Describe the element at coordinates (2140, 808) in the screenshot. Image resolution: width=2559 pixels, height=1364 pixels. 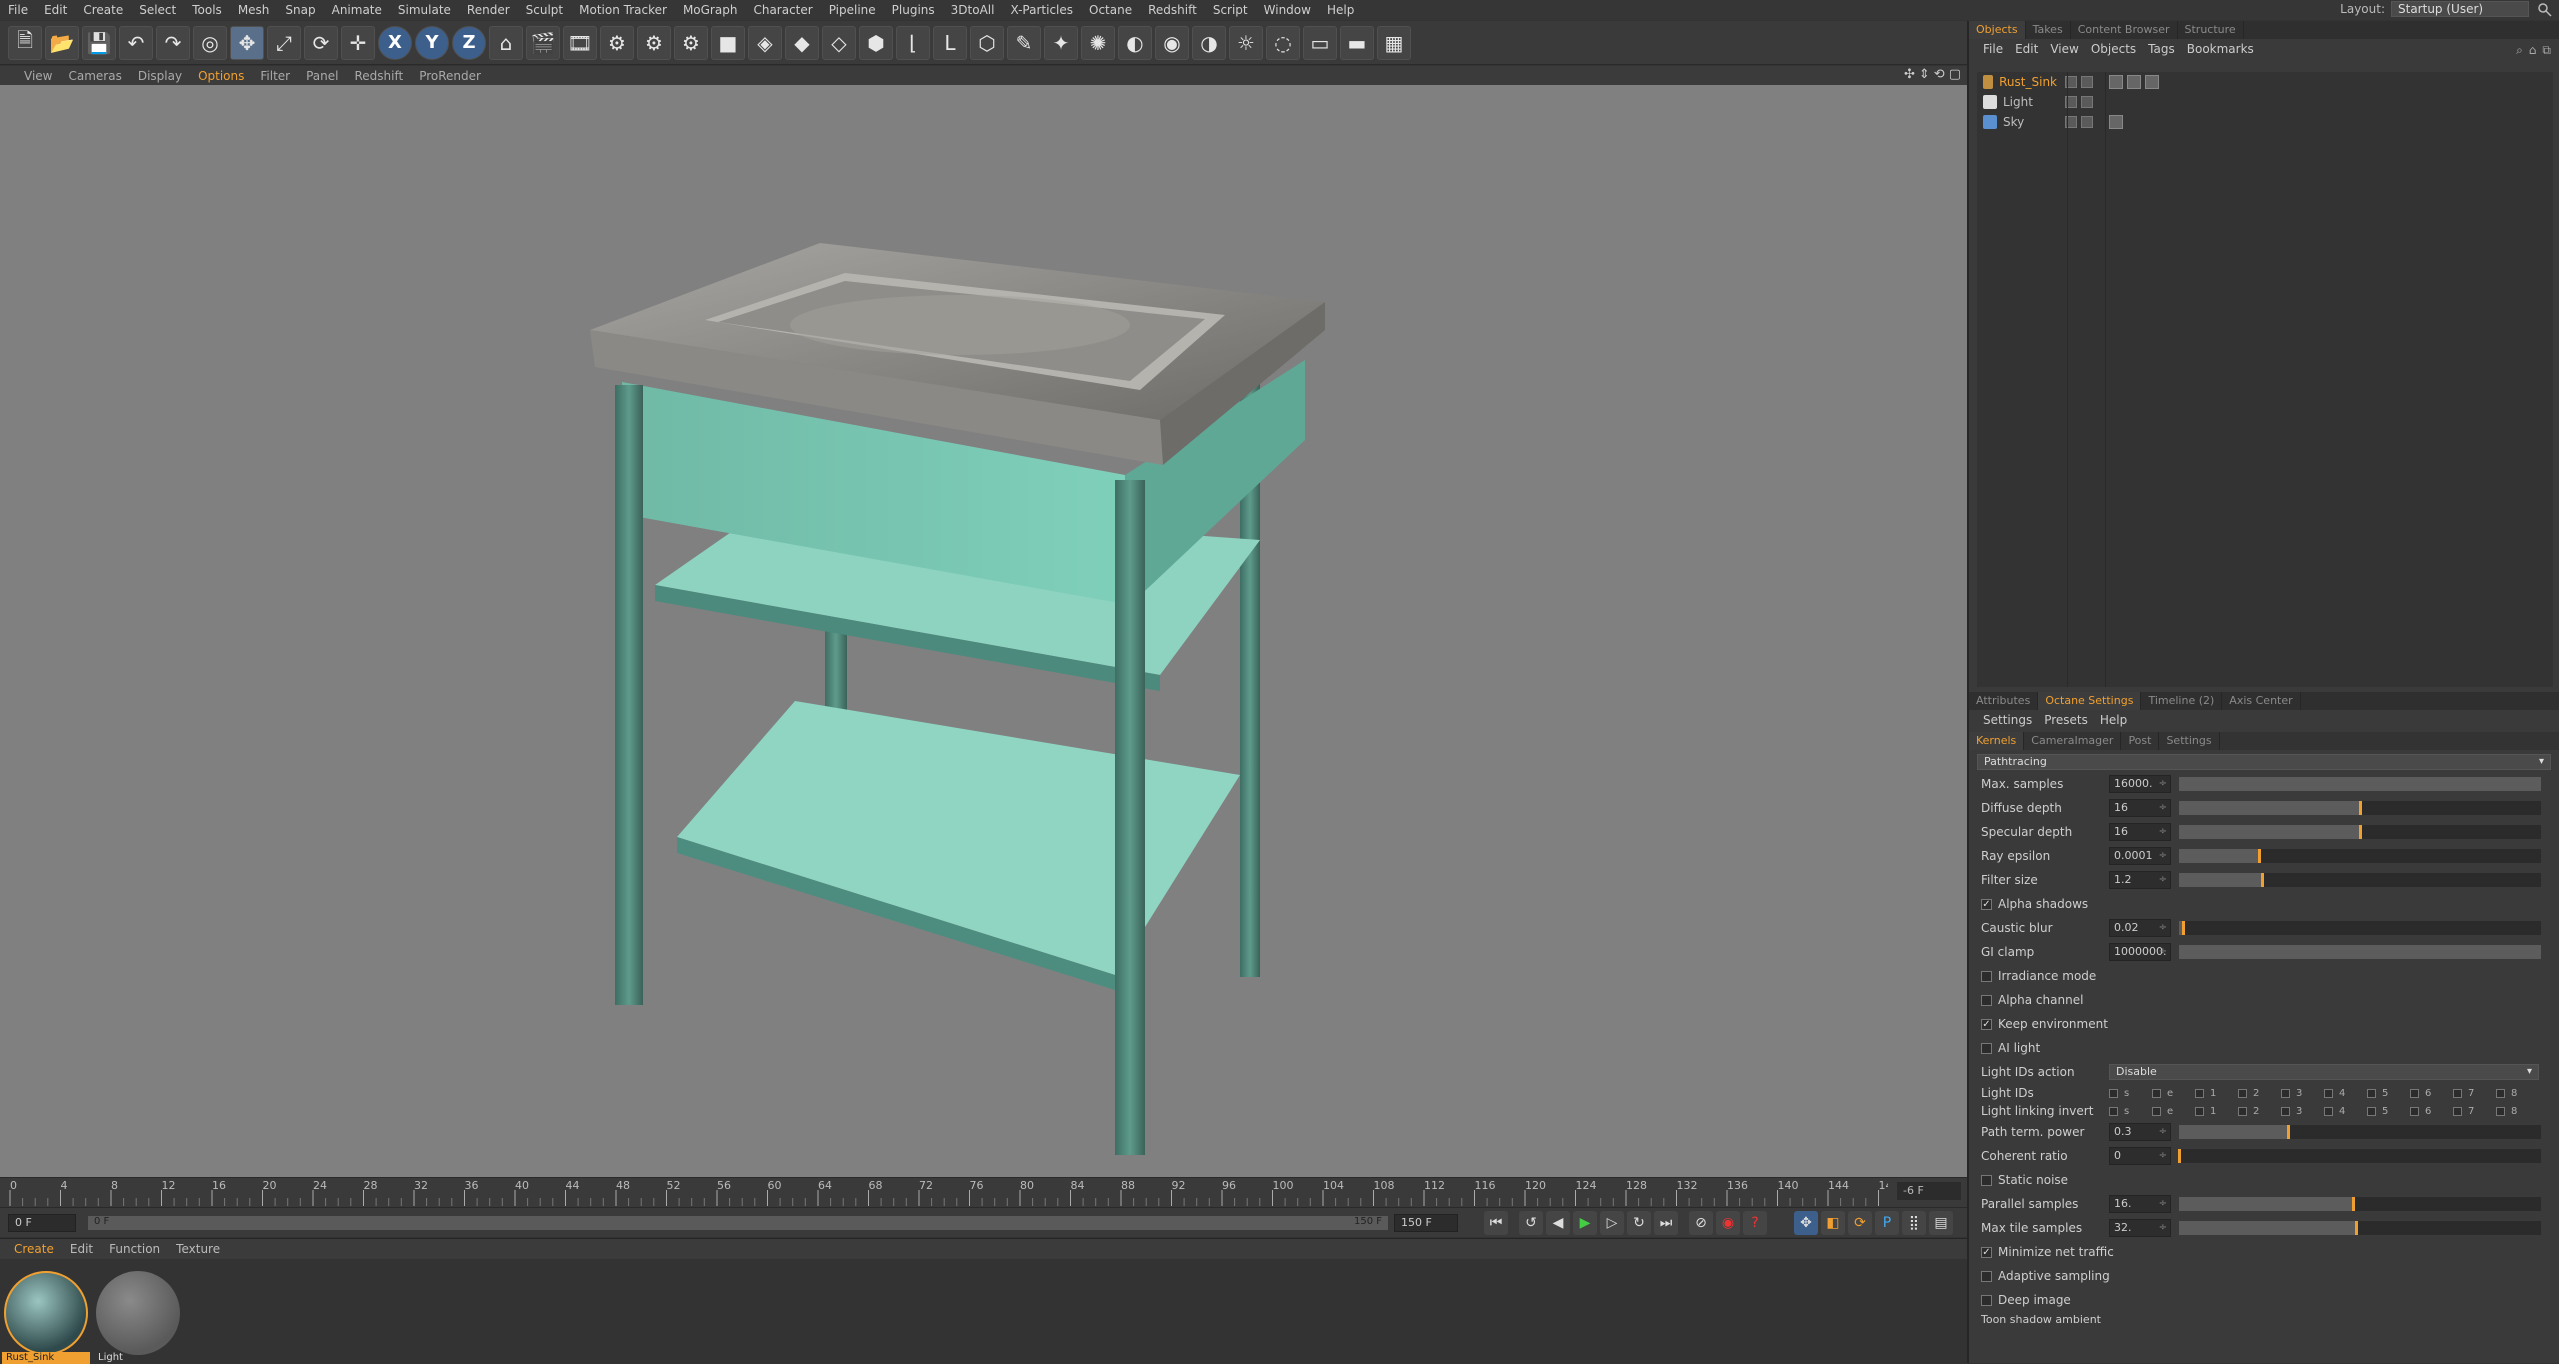
I see `param-value-field: 16` at that location.